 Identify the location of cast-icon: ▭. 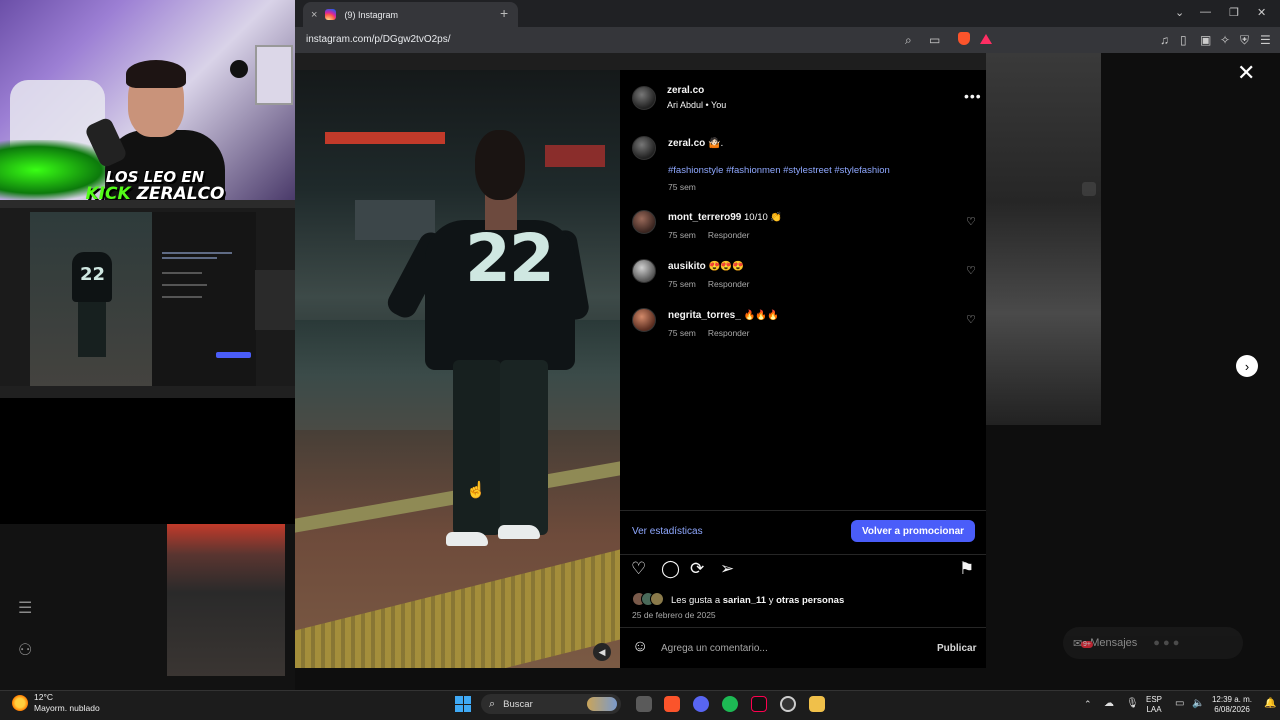
(934, 40).